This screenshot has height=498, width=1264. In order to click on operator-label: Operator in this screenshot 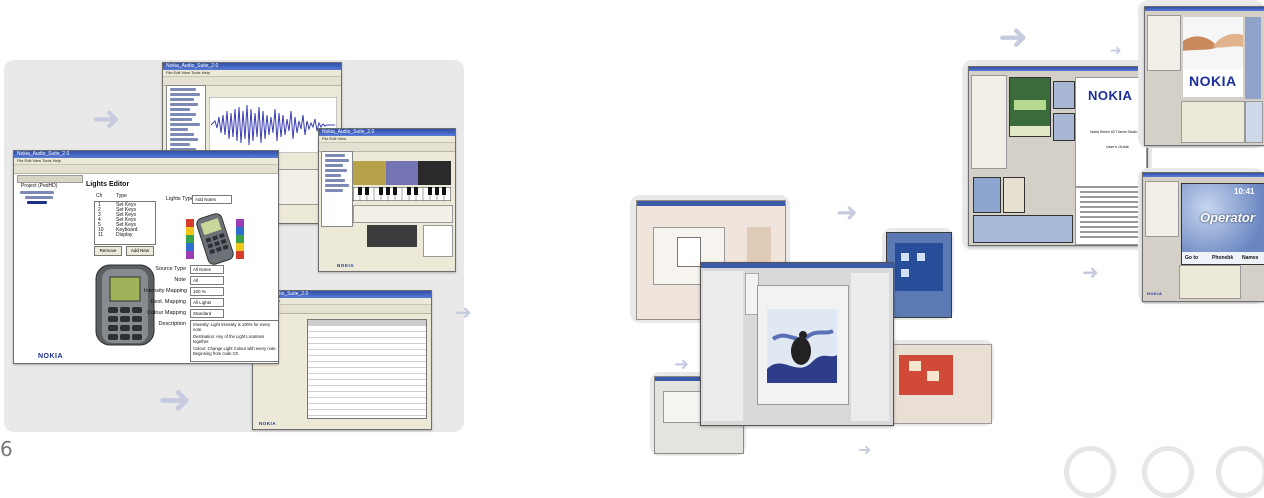, I will do `click(1227, 217)`.